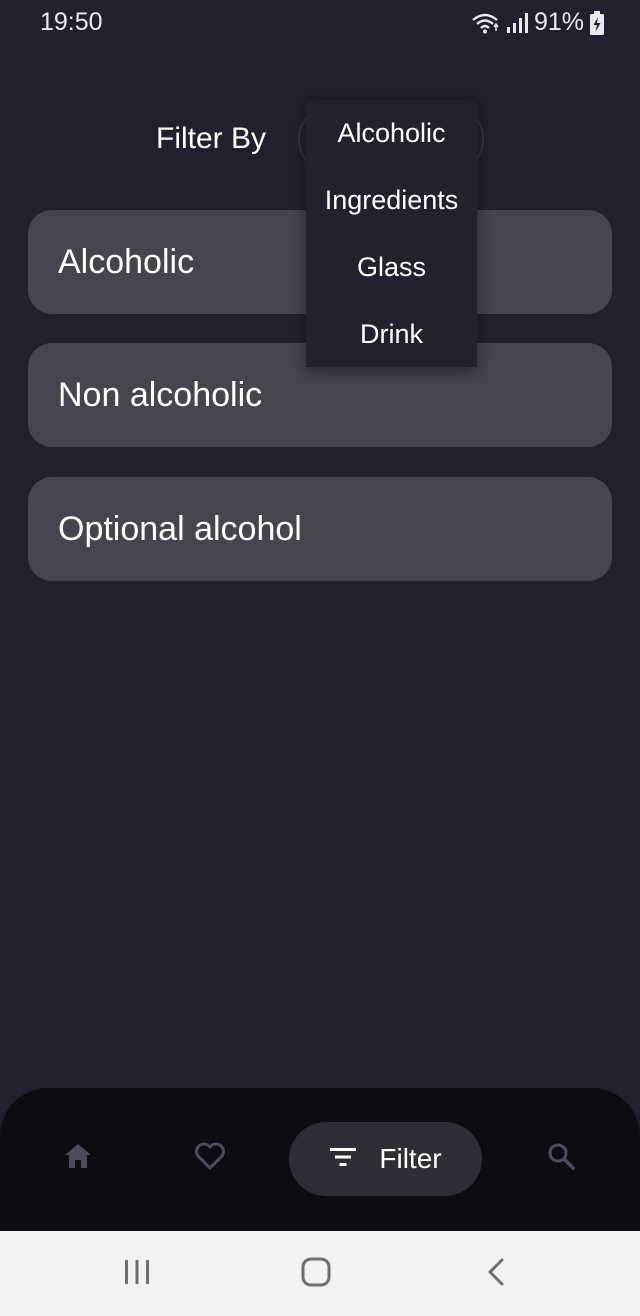  What do you see at coordinates (391, 267) in the screenshot?
I see `dropdown-item-glass: Glass` at bounding box center [391, 267].